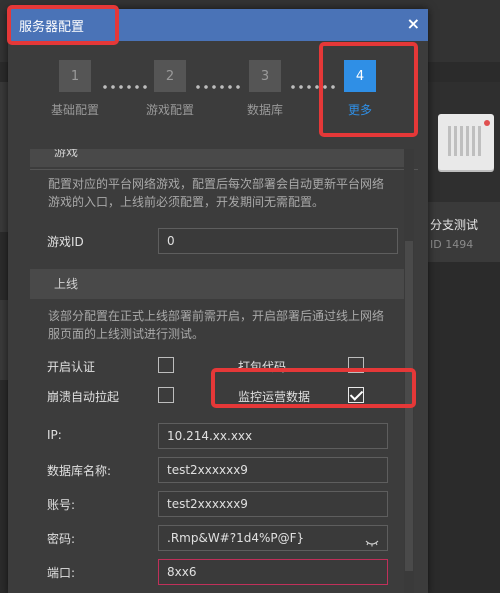 The height and width of the screenshot is (593, 500). Describe the element at coordinates (264, 110) in the screenshot. I see `step-label: 数据库` at that location.